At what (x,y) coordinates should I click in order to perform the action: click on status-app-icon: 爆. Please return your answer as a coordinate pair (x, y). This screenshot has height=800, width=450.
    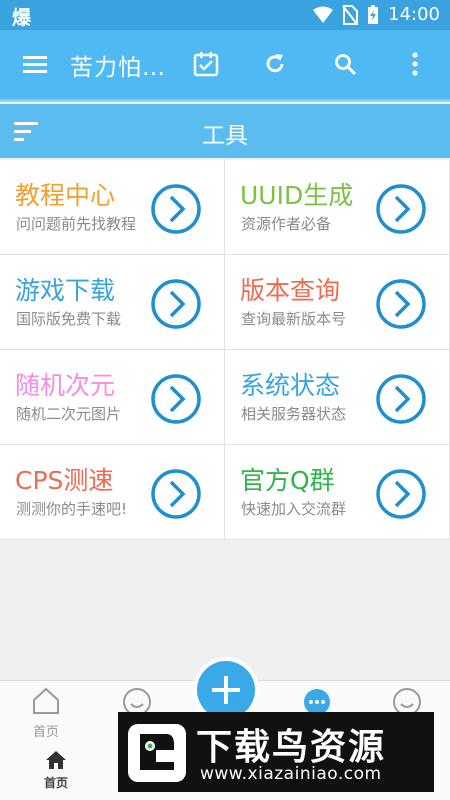
    Looking at the image, I should click on (22, 18).